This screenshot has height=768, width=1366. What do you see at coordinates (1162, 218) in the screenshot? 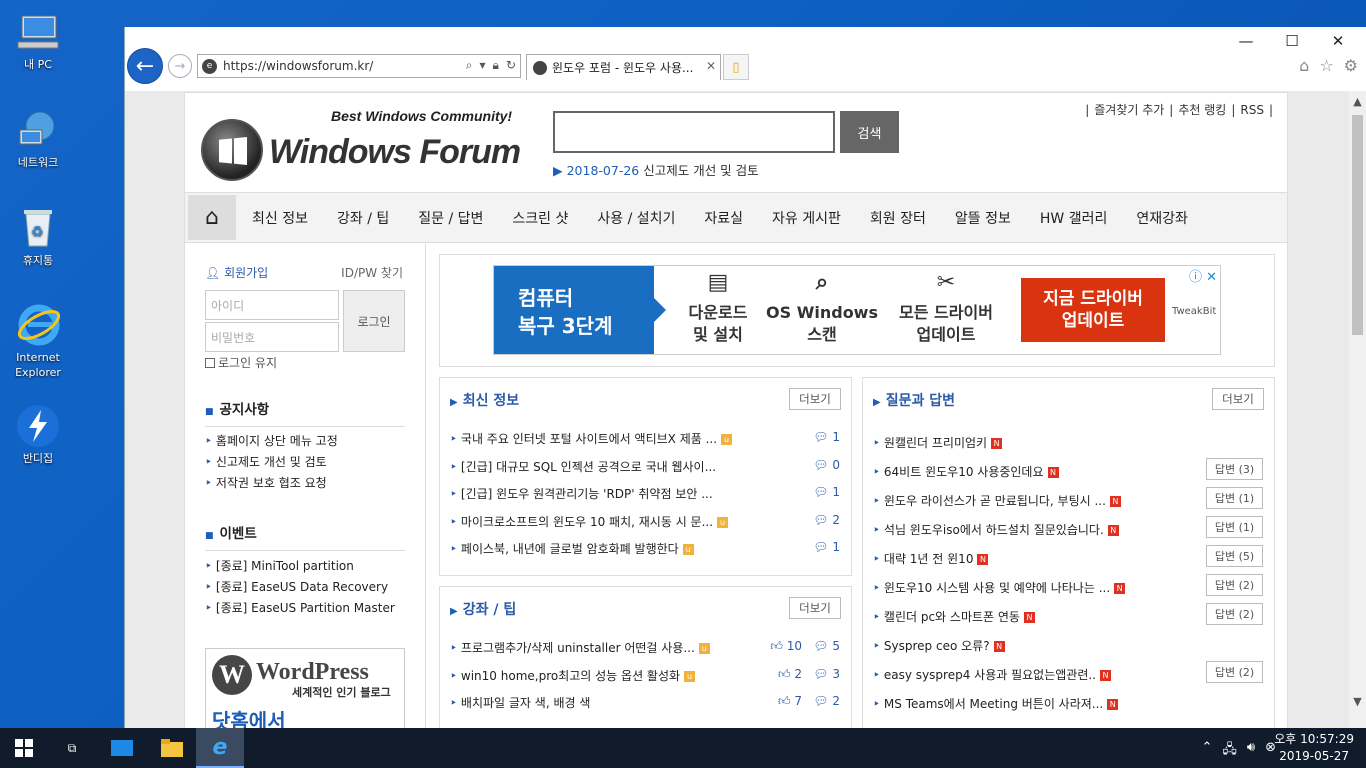
I see `menu-item: 연재강좌` at bounding box center [1162, 218].